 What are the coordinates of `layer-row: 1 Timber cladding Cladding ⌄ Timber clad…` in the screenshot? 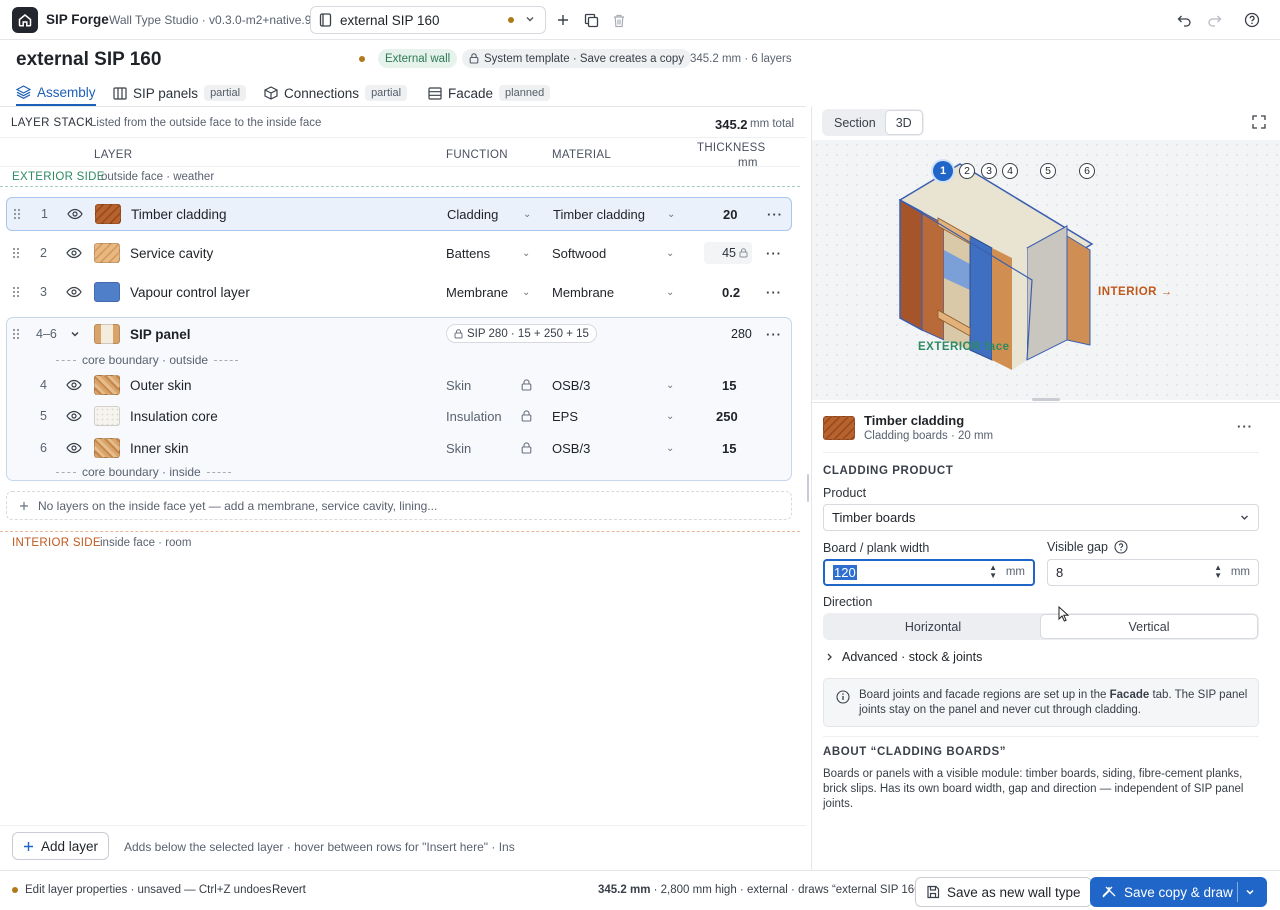 It's located at (399, 214).